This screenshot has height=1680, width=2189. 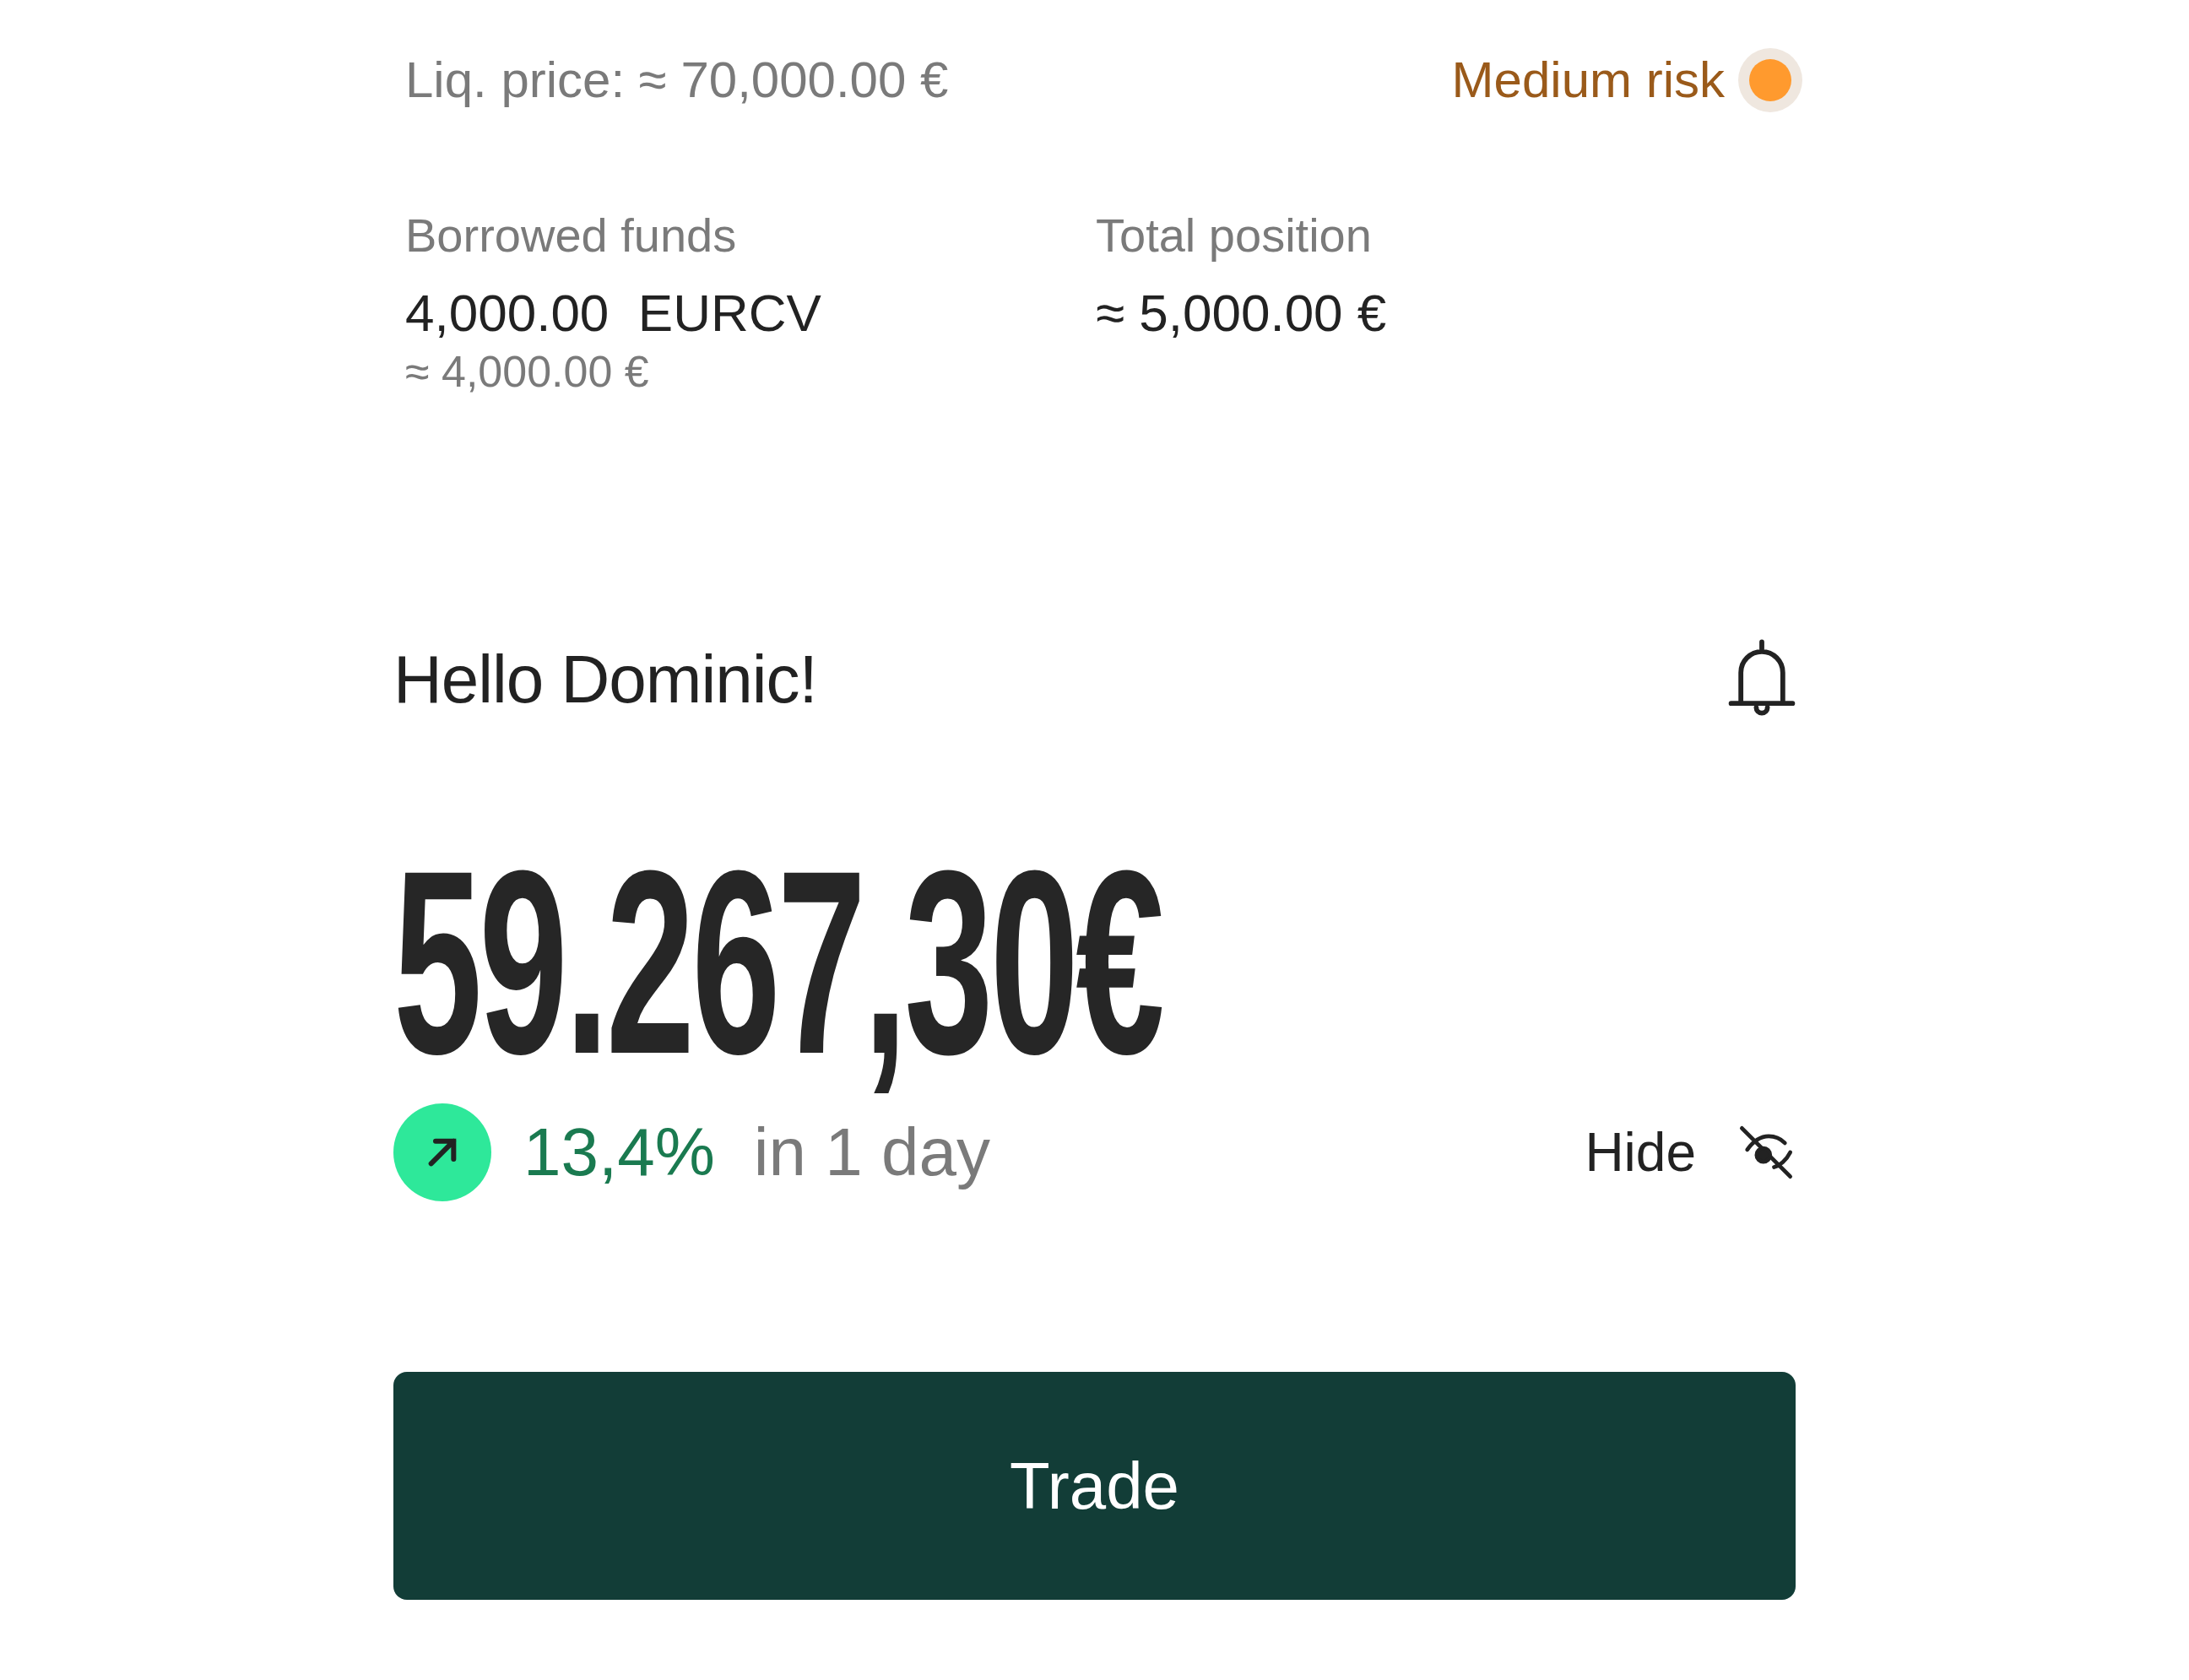 What do you see at coordinates (1690, 1152) in the screenshot?
I see `hide-button: Hide` at bounding box center [1690, 1152].